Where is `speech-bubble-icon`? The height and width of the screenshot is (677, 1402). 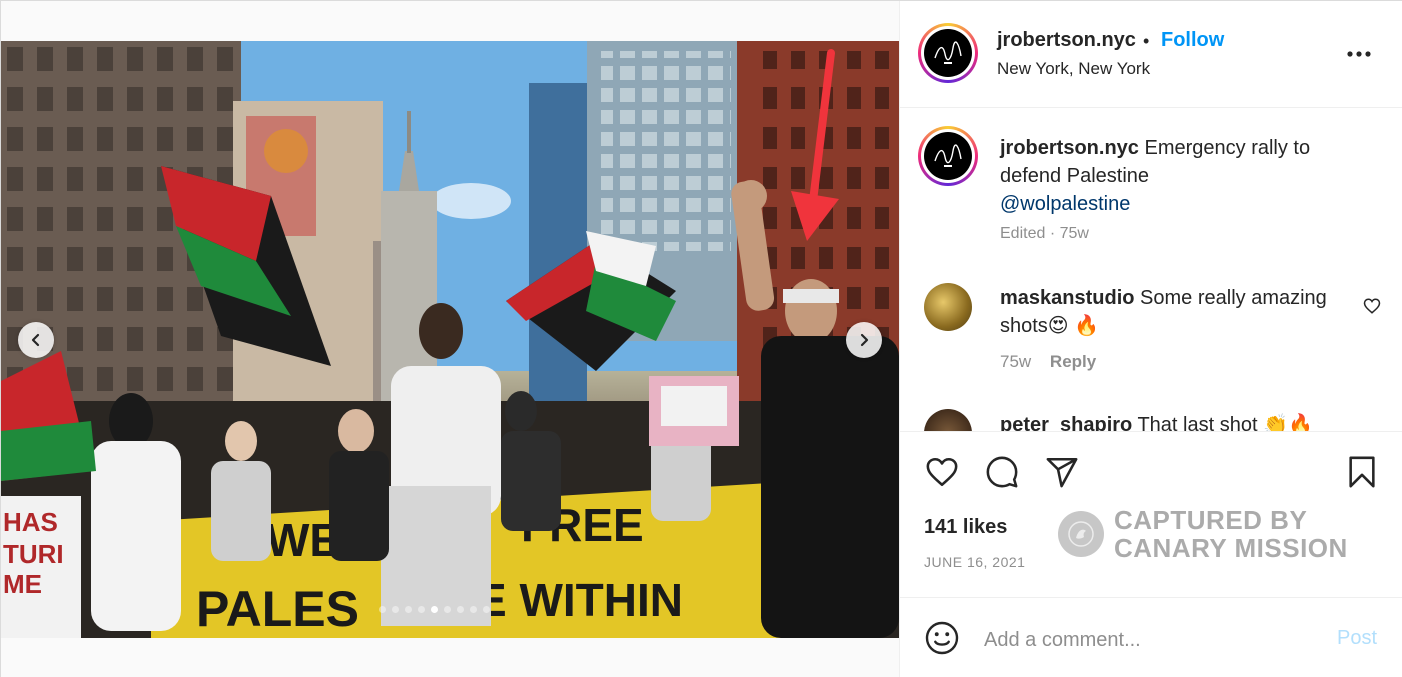 speech-bubble-icon is located at coordinates (1002, 472).